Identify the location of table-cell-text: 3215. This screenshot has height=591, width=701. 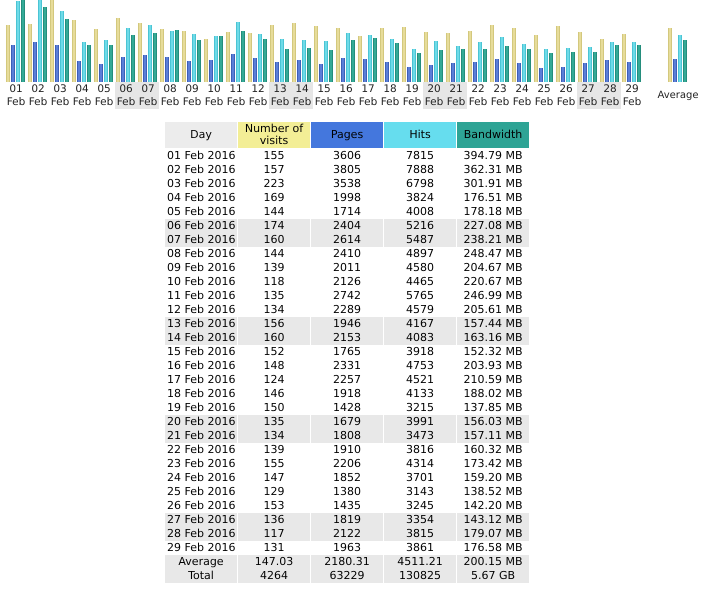
(420, 408).